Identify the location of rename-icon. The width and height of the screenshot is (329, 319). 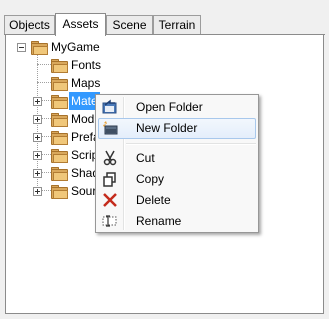
(110, 221).